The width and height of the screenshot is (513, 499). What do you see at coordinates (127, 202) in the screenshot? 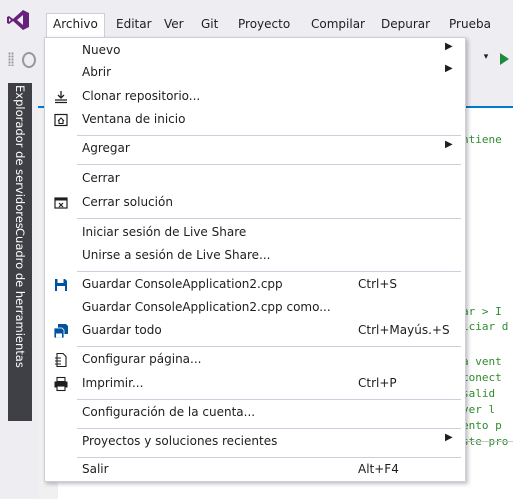
I see `menu-item-label: Cerrar solución` at bounding box center [127, 202].